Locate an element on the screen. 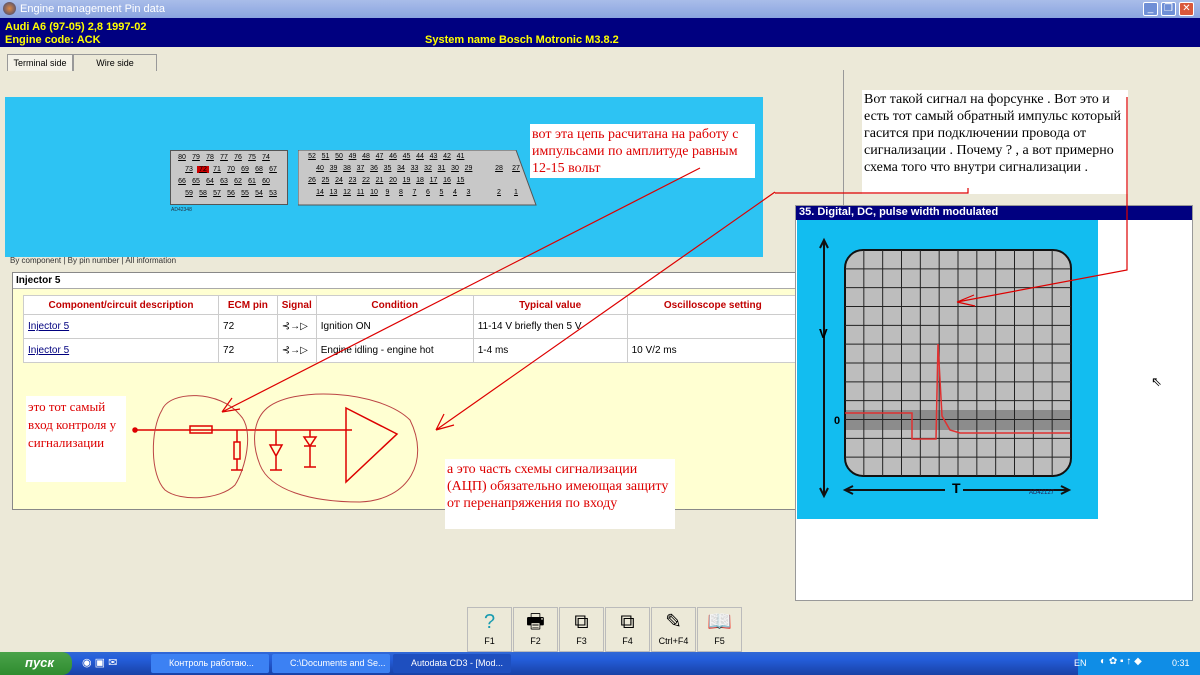 The width and height of the screenshot is (1200, 675). pin-39: 39 is located at coordinates (334, 168).